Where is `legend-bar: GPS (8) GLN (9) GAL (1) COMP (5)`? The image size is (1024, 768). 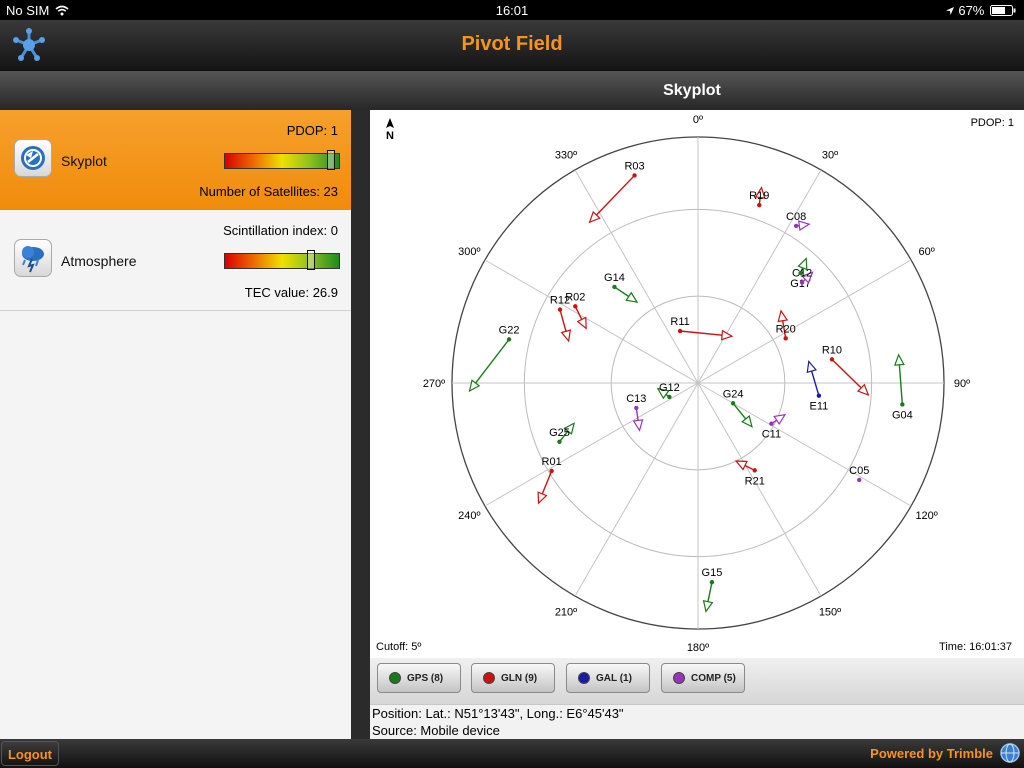 legend-bar: GPS (8) GLN (9) GAL (1) COMP (5) is located at coordinates (697, 681).